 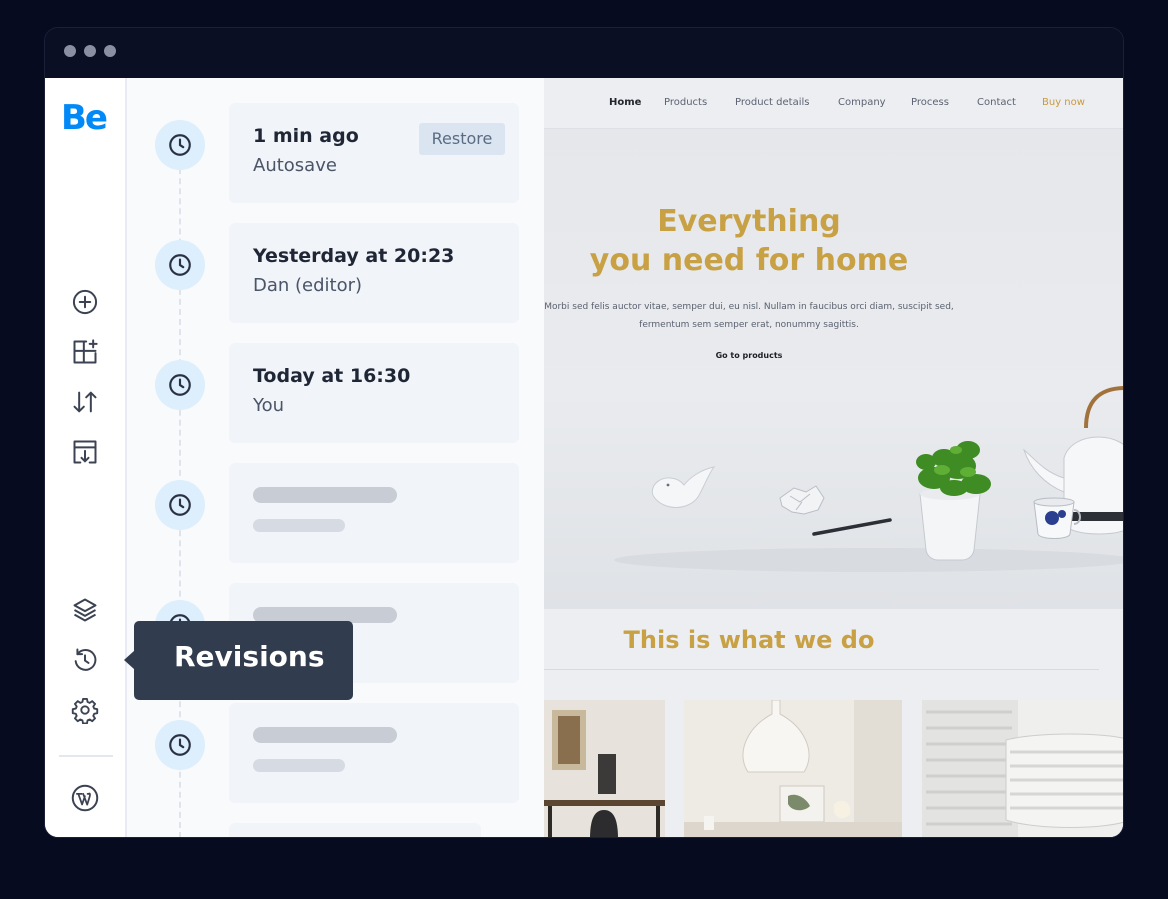 I want to click on thumbnail-lamp-image, so click(x=793, y=768).